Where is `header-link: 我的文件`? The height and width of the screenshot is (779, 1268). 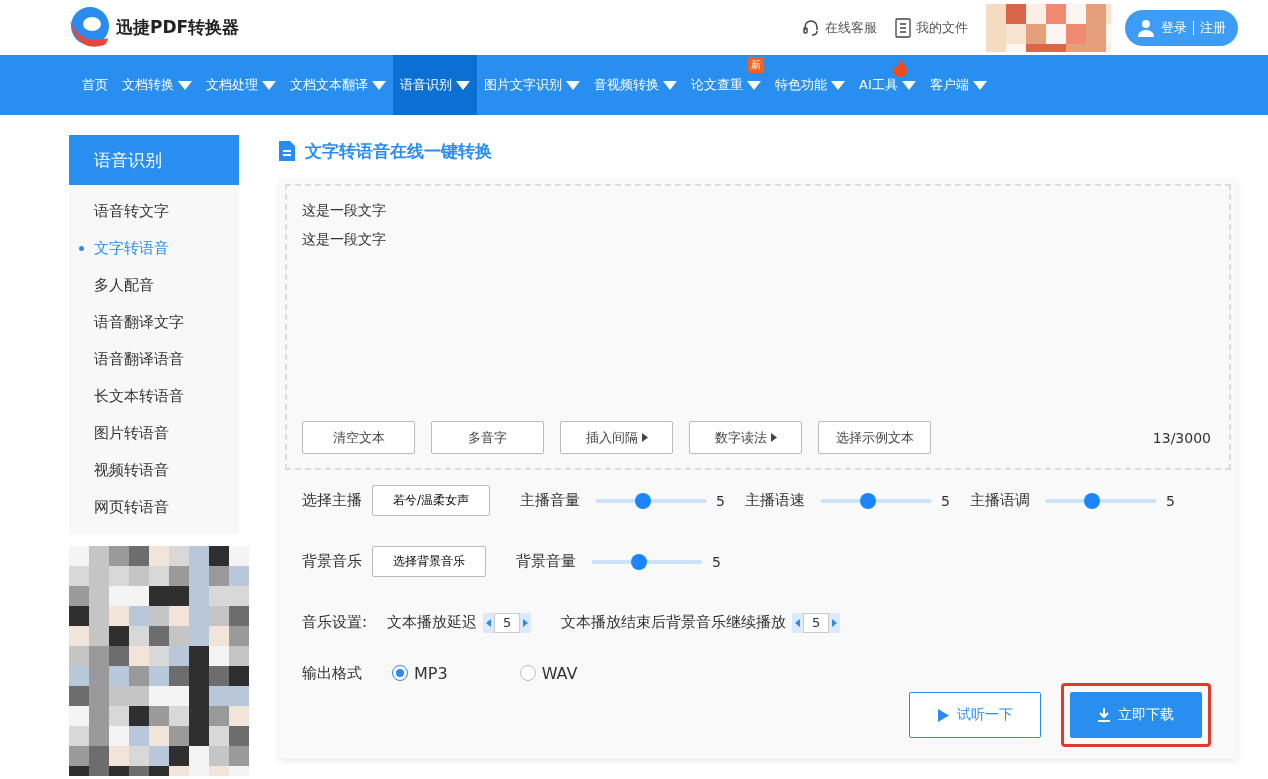 header-link: 我的文件 is located at coordinates (931, 27).